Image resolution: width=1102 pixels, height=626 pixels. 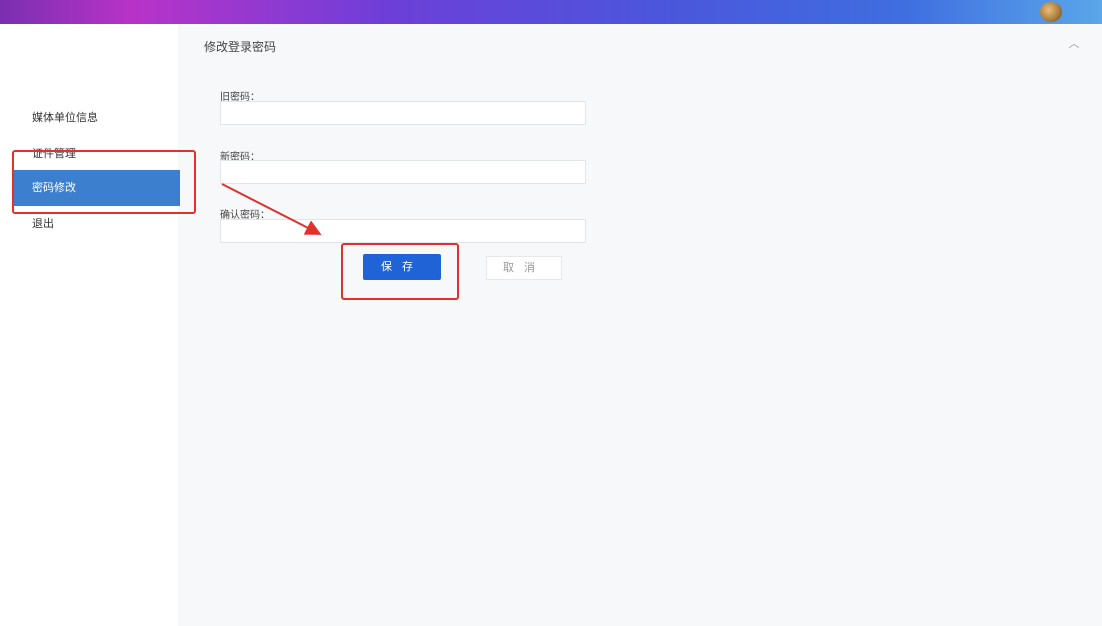 What do you see at coordinates (271, 209) in the screenshot?
I see `annotation-arrow` at bounding box center [271, 209].